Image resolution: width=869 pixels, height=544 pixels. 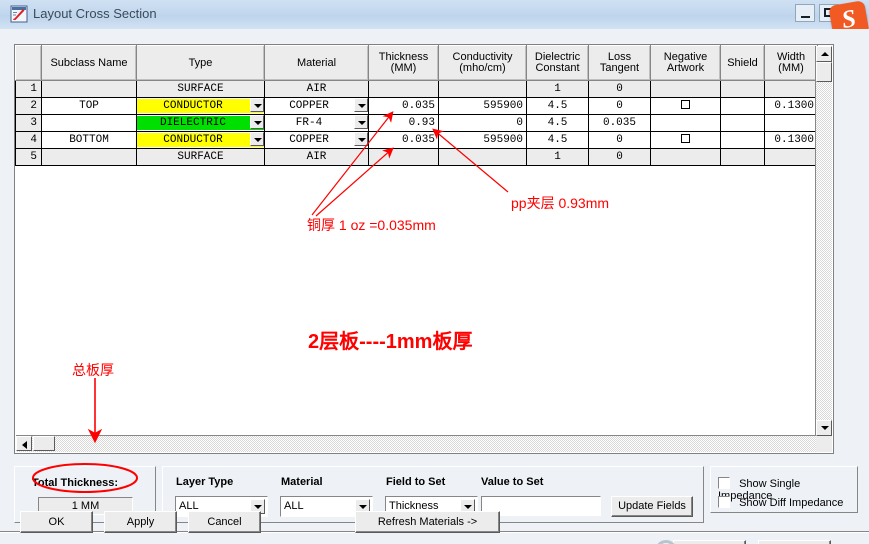 I want to click on cell-material: FR-4, so click(x=316, y=123).